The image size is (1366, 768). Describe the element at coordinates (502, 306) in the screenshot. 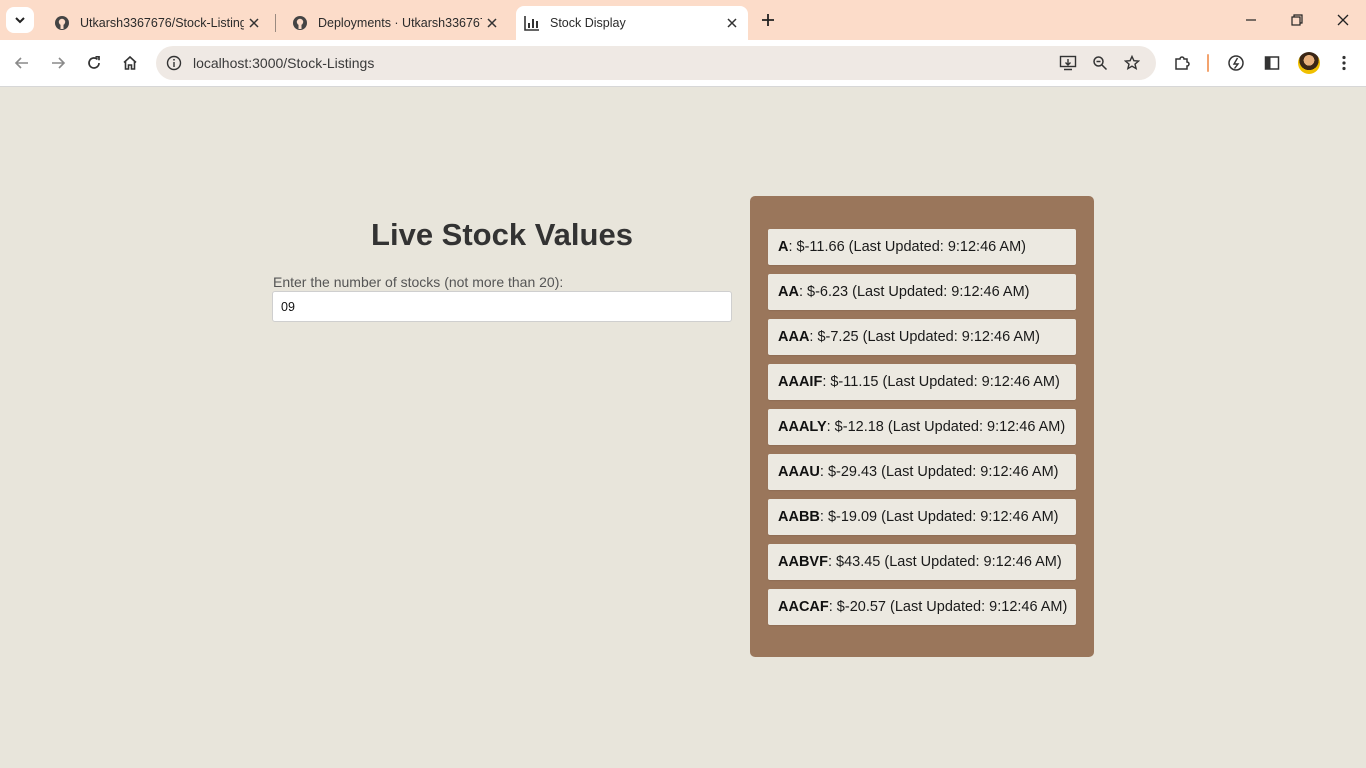

I see `stock-count-input` at that location.